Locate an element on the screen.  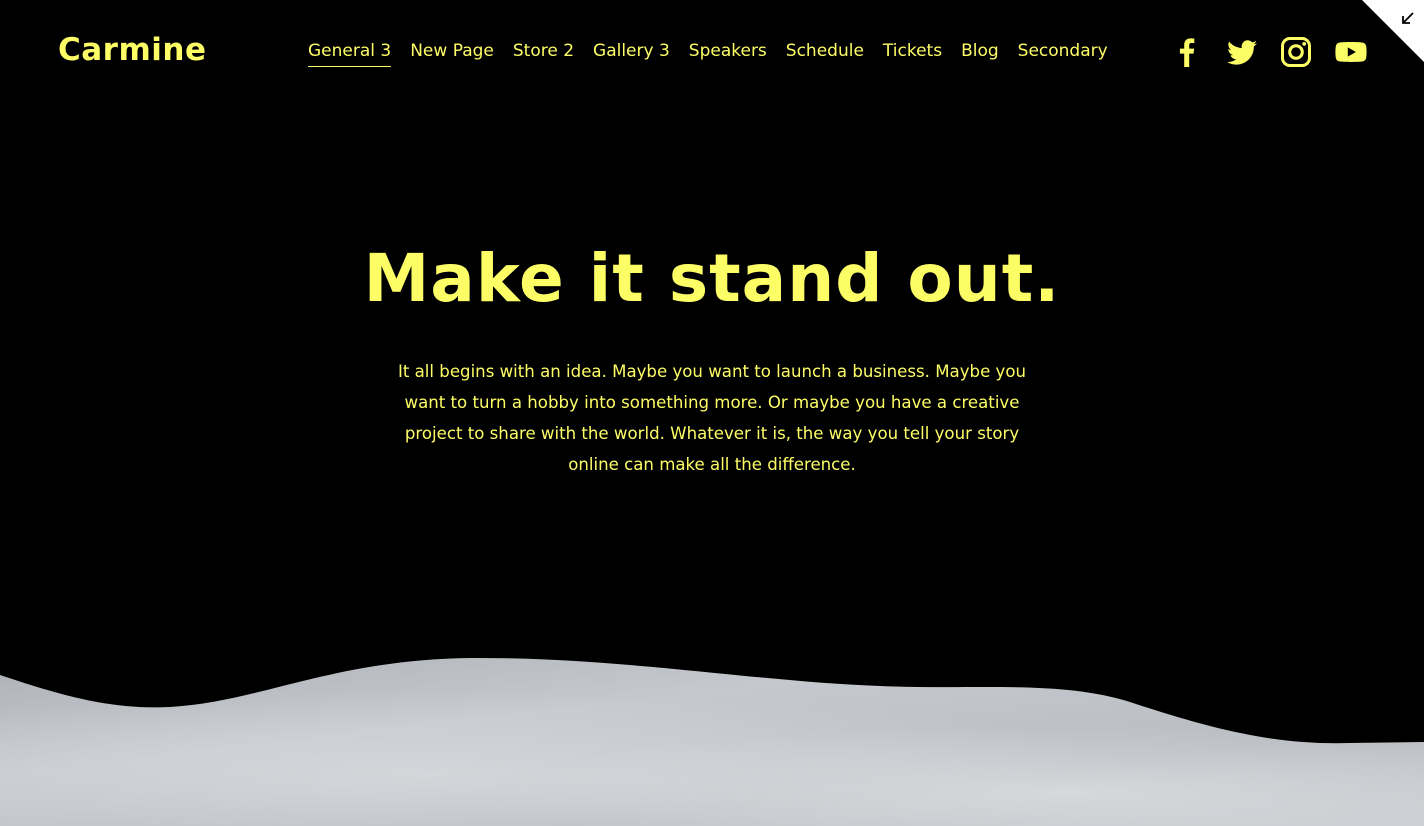
nav-item-blog: Blog is located at coordinates (980, 54).